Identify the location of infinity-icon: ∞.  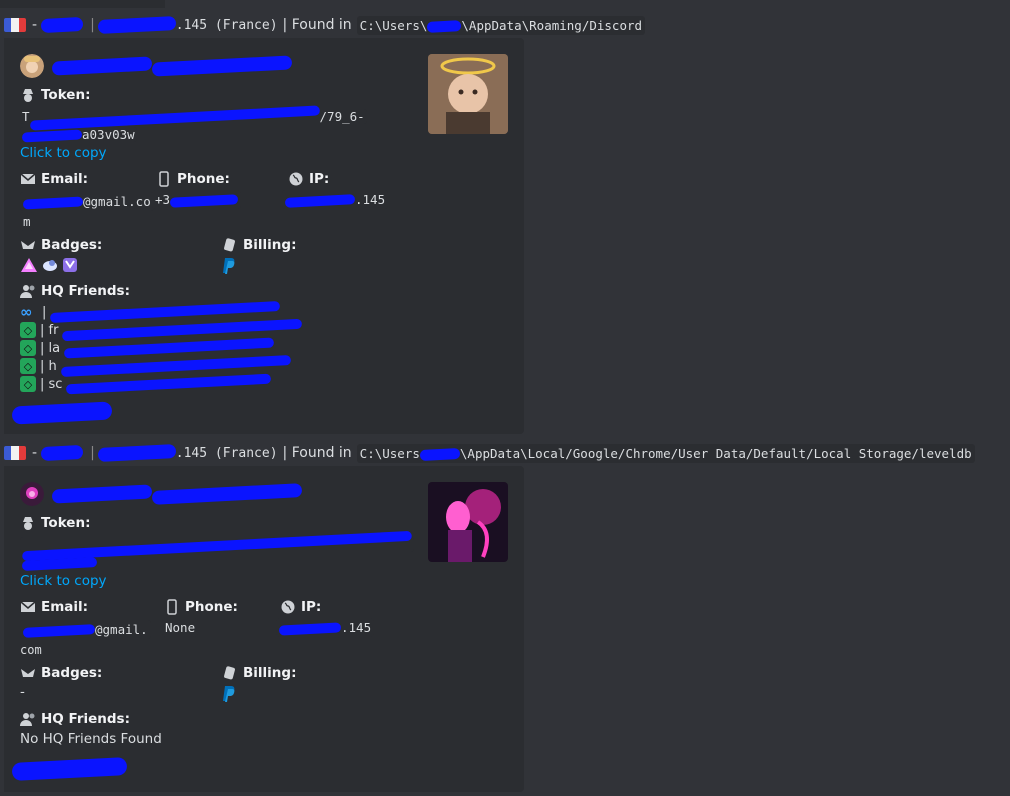
(26, 312).